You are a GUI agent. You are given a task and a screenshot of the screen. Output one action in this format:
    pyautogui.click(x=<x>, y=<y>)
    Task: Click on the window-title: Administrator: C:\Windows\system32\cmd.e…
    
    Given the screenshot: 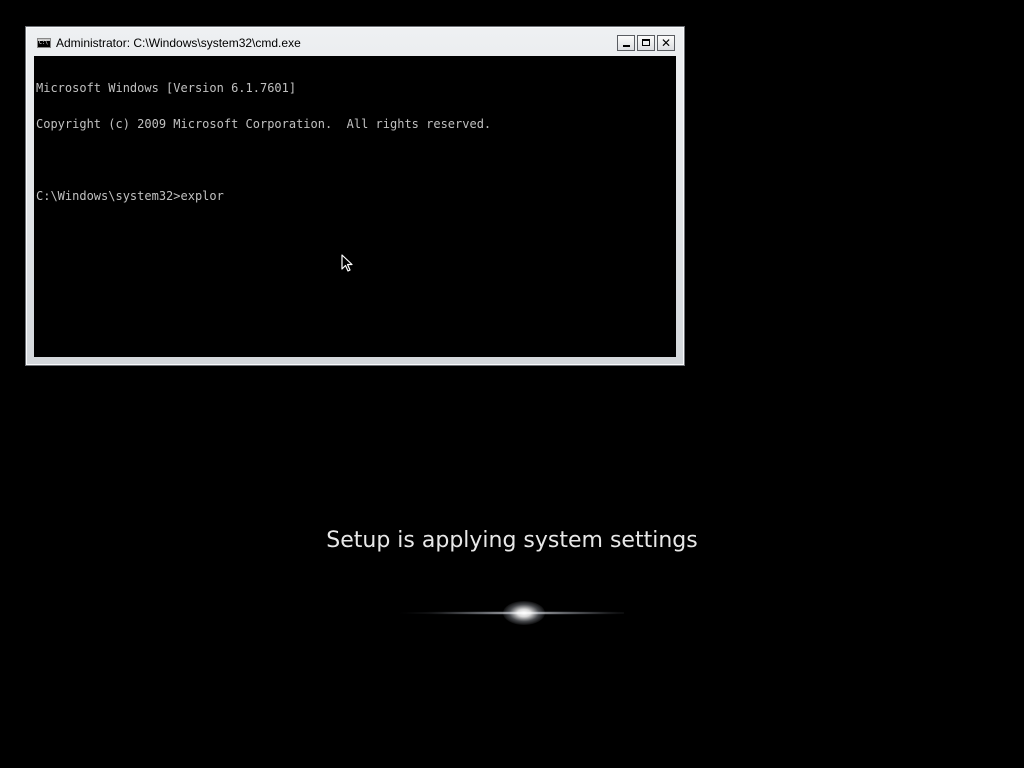 What is the action you would take?
    pyautogui.click(x=178, y=43)
    